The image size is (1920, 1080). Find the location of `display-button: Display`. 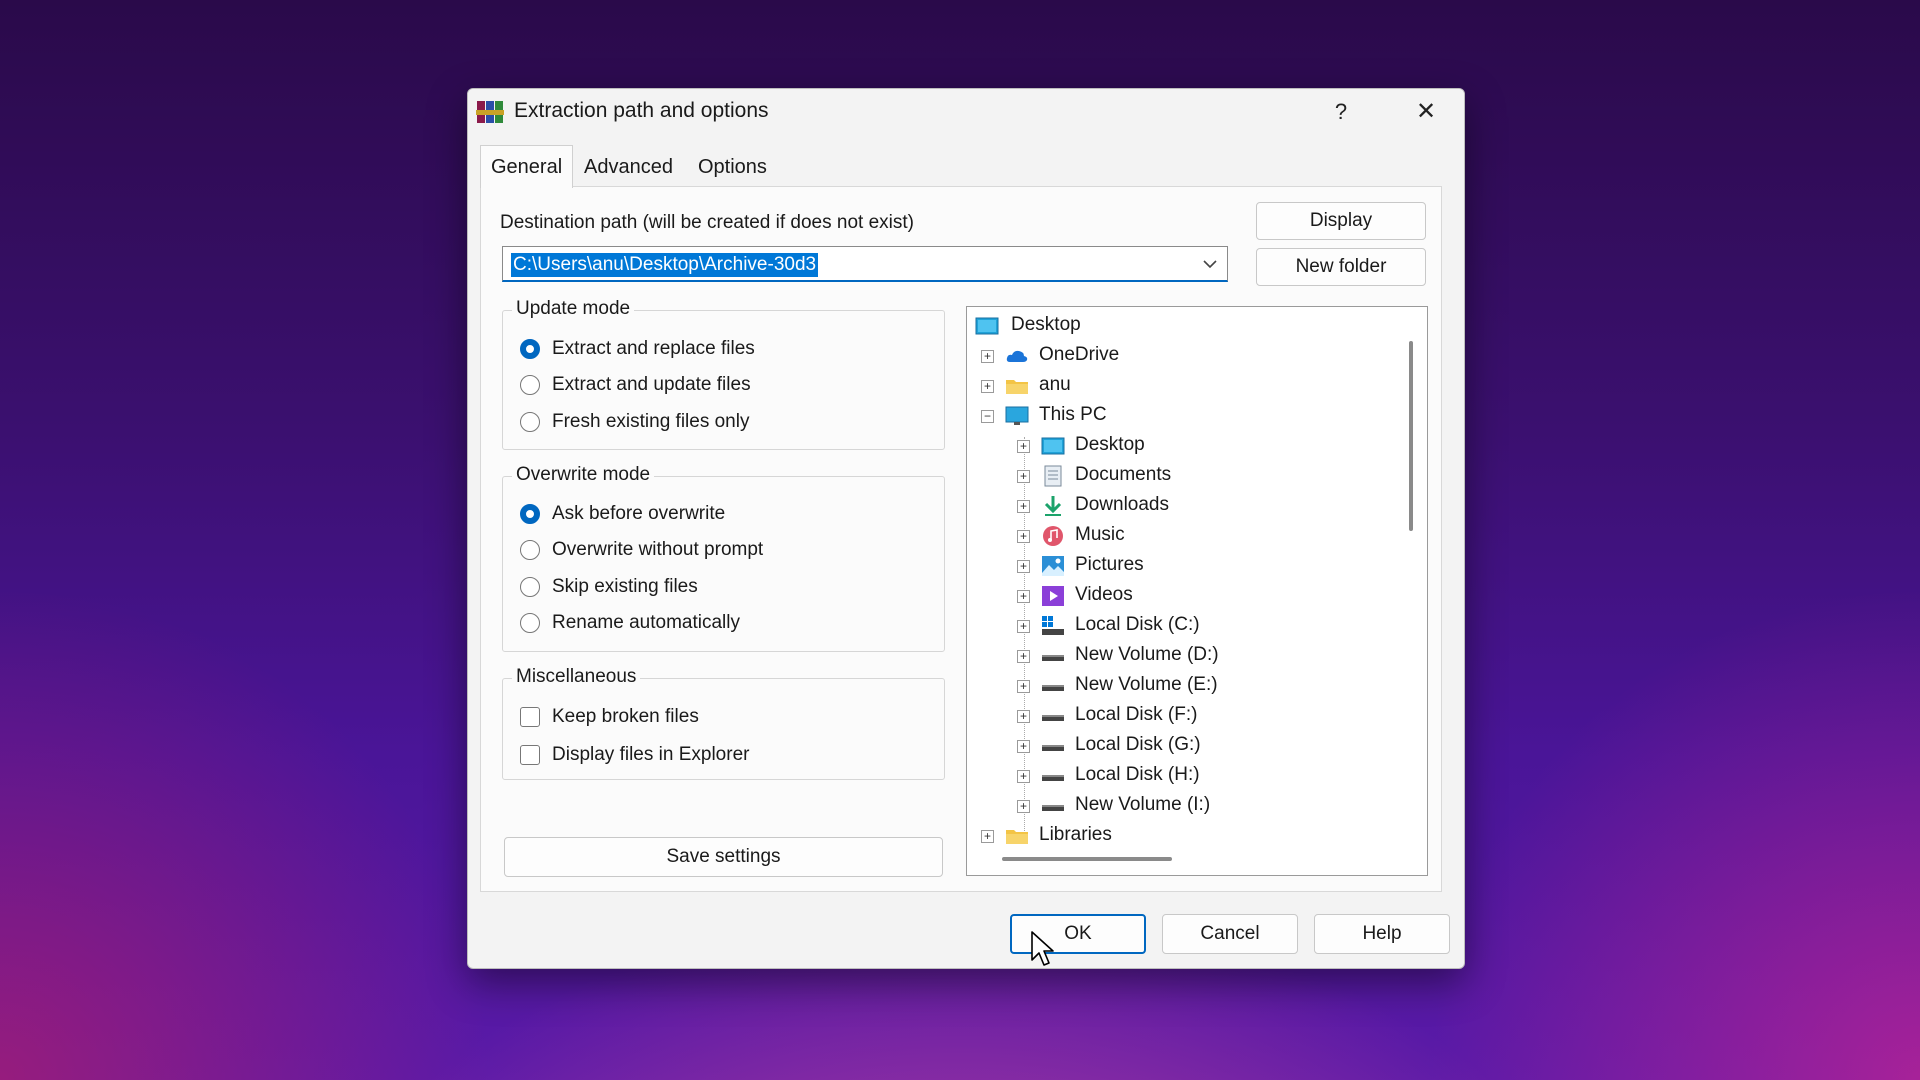

display-button: Display is located at coordinates (1341, 221).